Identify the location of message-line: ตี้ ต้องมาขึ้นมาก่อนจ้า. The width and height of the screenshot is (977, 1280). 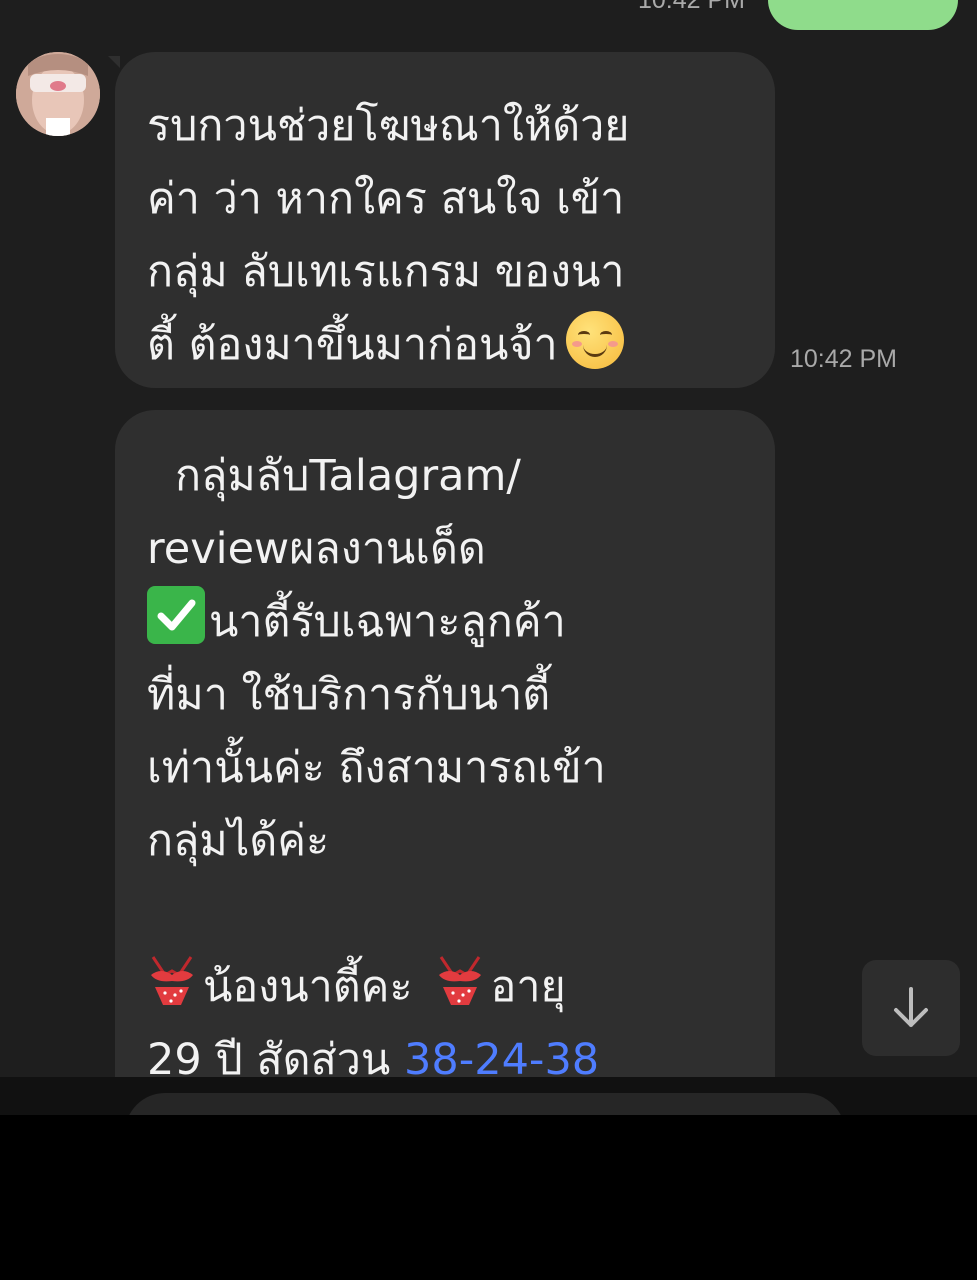
(451, 345).